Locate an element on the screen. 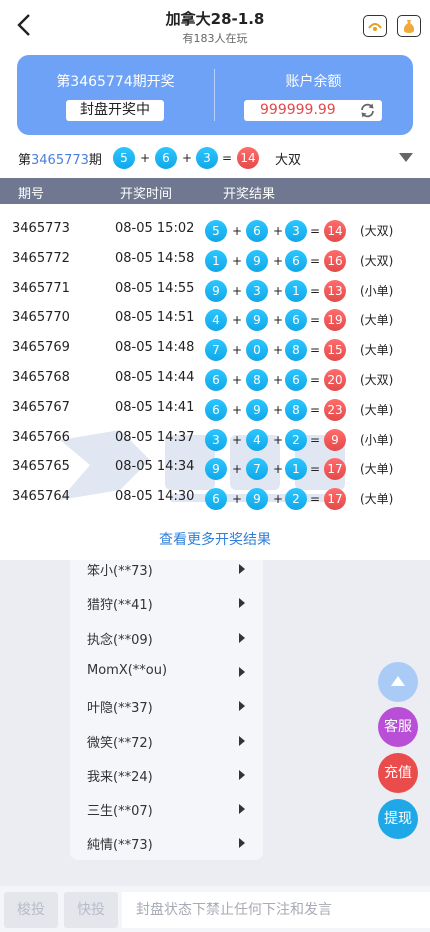 This screenshot has height=932, width=430. lottery-info-section: 第3465774期开奖 账户余额 封盘开奖中 999999.99 is located at coordinates (215, 94).